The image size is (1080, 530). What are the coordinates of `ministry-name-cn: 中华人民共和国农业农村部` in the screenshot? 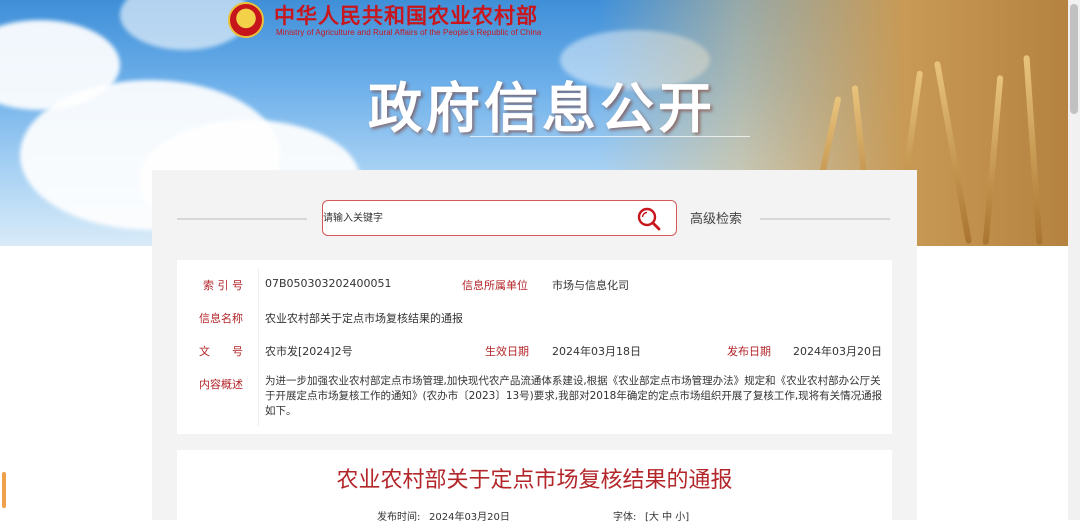 It's located at (406, 15).